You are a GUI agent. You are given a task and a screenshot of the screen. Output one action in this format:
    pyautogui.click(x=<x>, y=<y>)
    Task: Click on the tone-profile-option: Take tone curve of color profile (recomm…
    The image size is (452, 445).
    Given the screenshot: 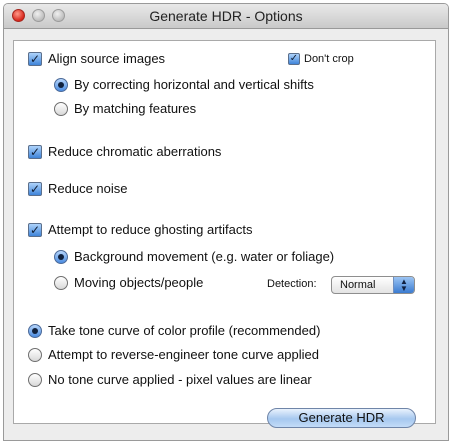 What is the action you would take?
    pyautogui.click(x=174, y=330)
    